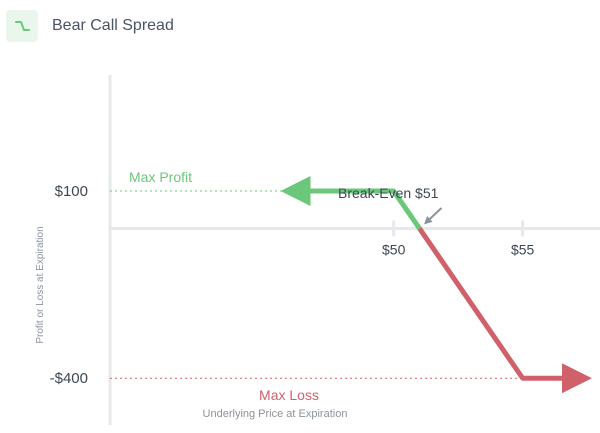  What do you see at coordinates (69, 378) in the screenshot?
I see `y-tick-label: -$400` at bounding box center [69, 378].